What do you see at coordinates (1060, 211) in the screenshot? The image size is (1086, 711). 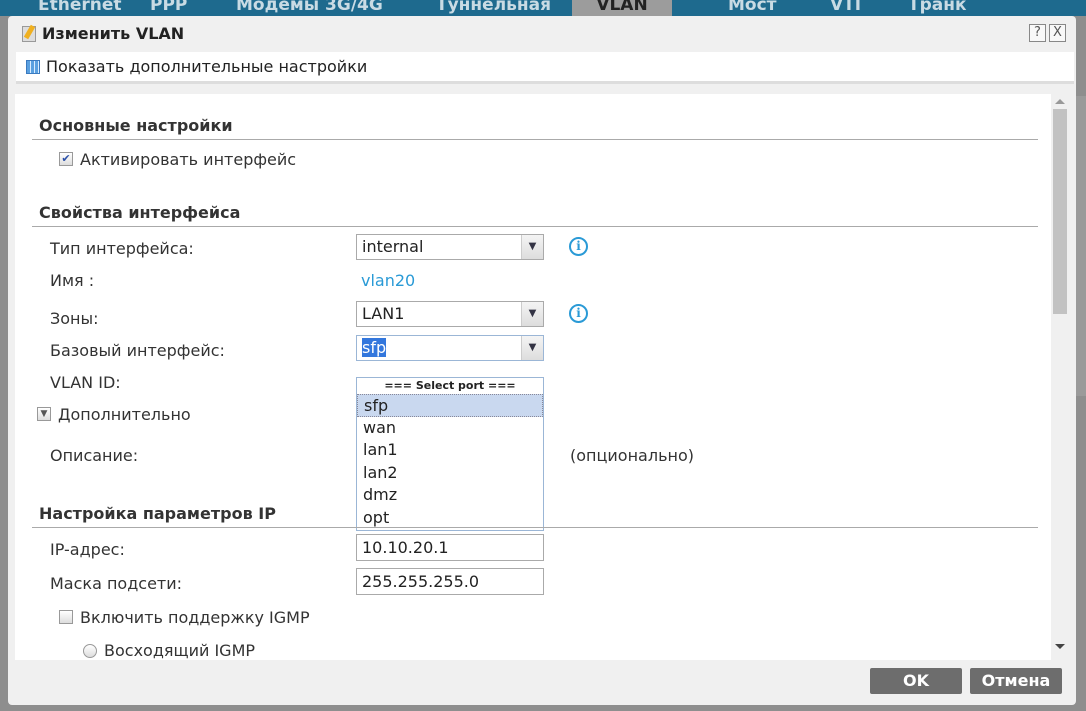 I see `scrollbar-thumb` at bounding box center [1060, 211].